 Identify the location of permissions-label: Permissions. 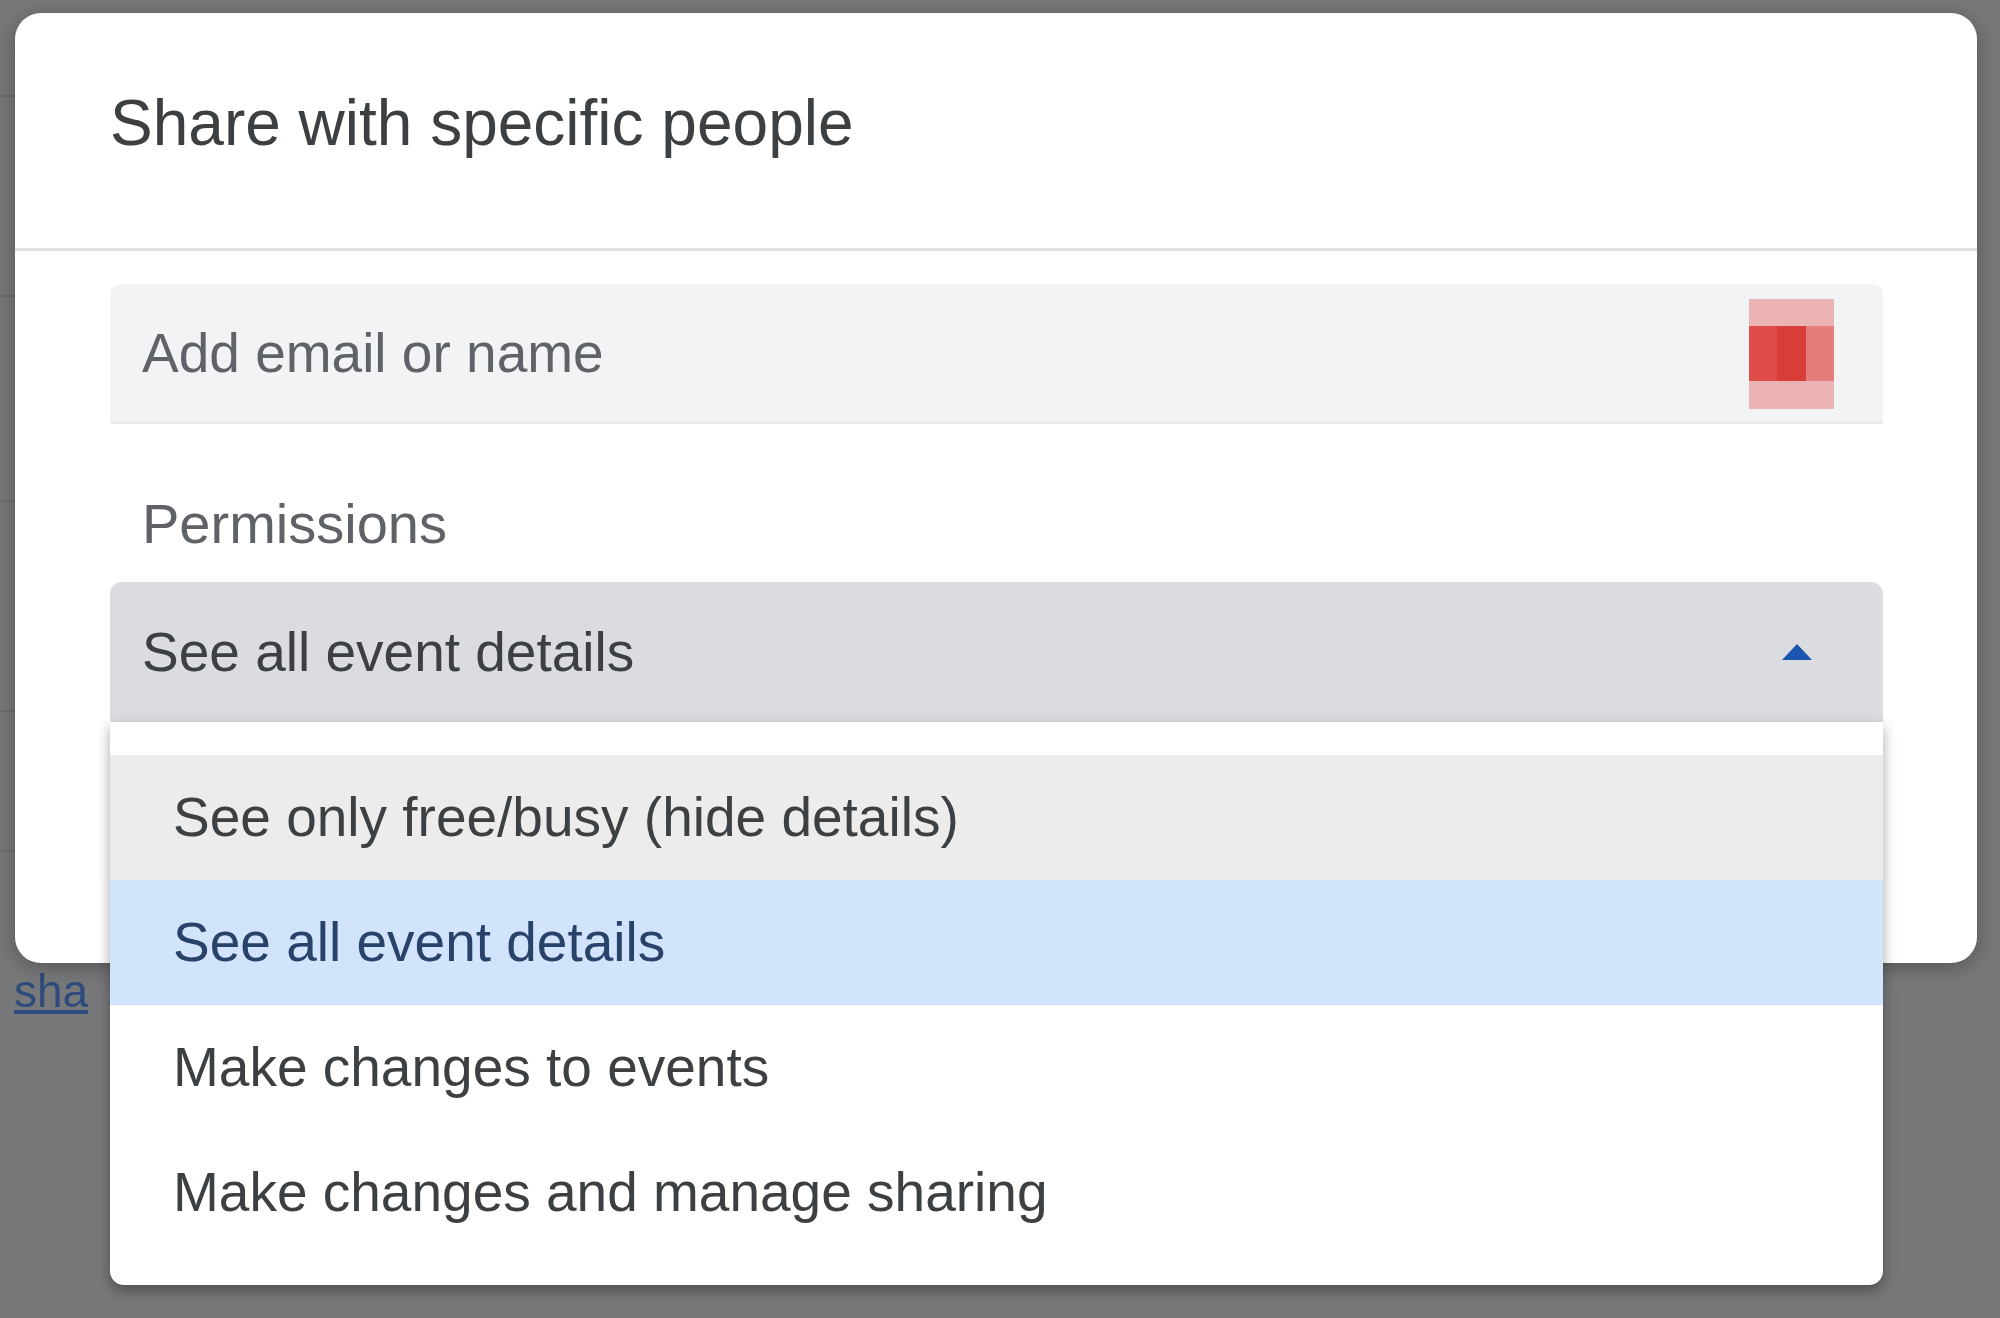
(294, 524).